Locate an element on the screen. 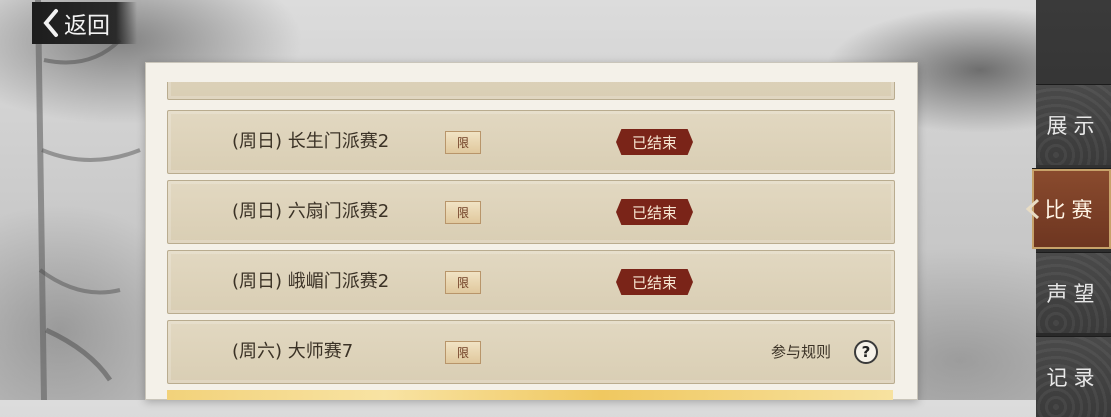 This screenshot has width=1111, height=417. tab-reputation: 声望 is located at coordinates (1073, 292).